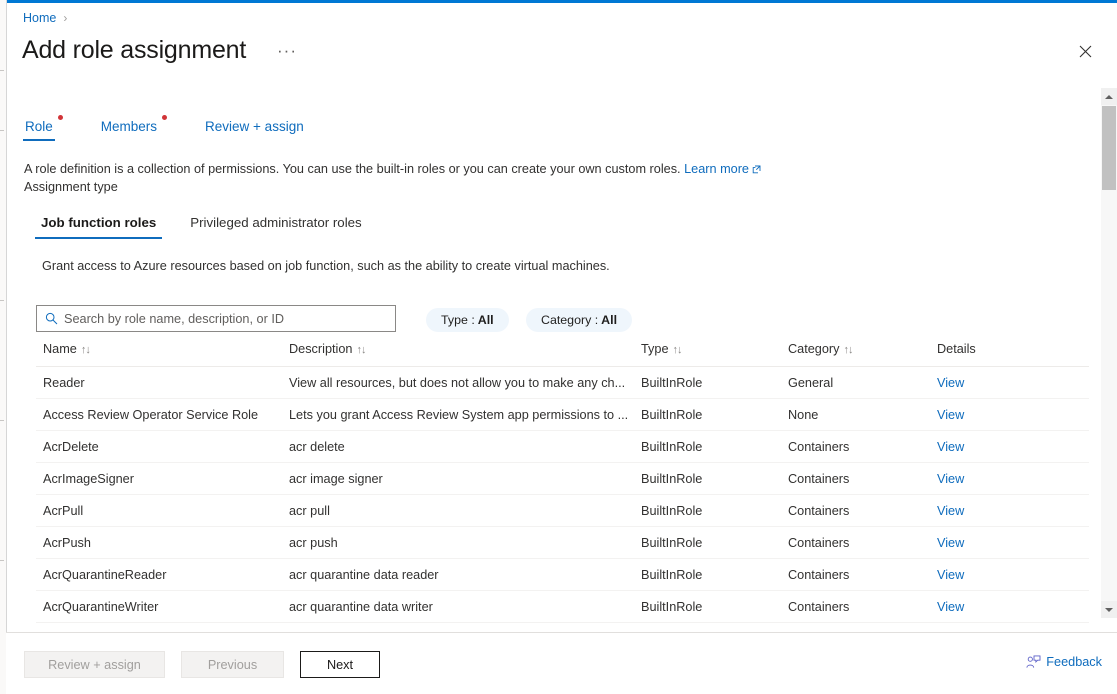  Describe the element at coordinates (811, 383) in the screenshot. I see `role-category: General` at that location.